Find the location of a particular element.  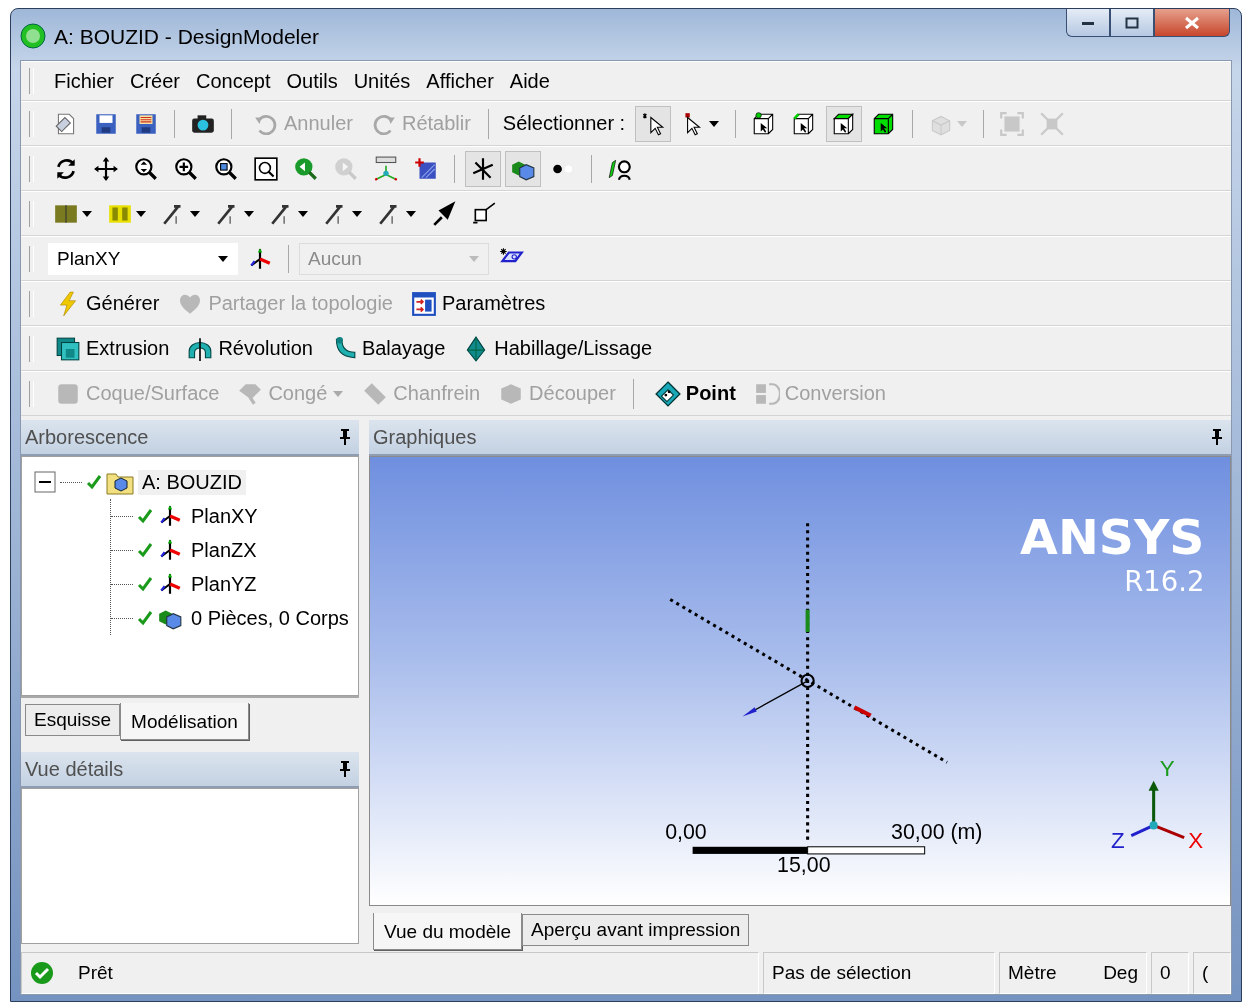

toolbar-button: Révolution is located at coordinates (250, 348).